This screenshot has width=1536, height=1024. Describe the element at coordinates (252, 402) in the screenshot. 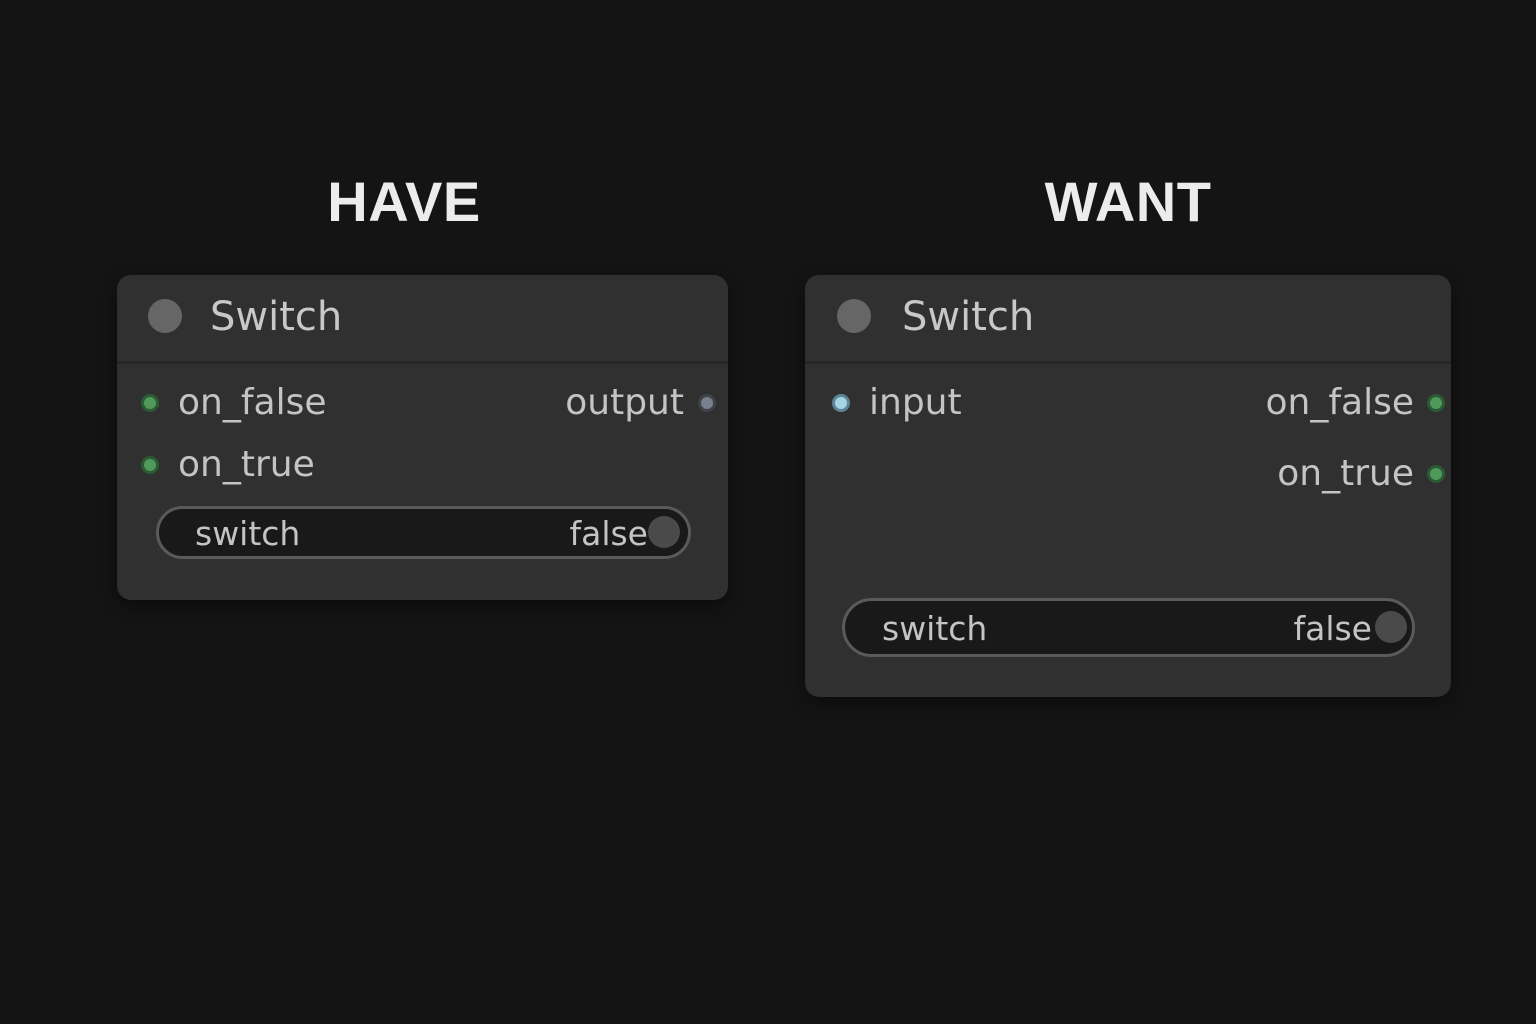

I see `input-label-on-false: on_false` at that location.